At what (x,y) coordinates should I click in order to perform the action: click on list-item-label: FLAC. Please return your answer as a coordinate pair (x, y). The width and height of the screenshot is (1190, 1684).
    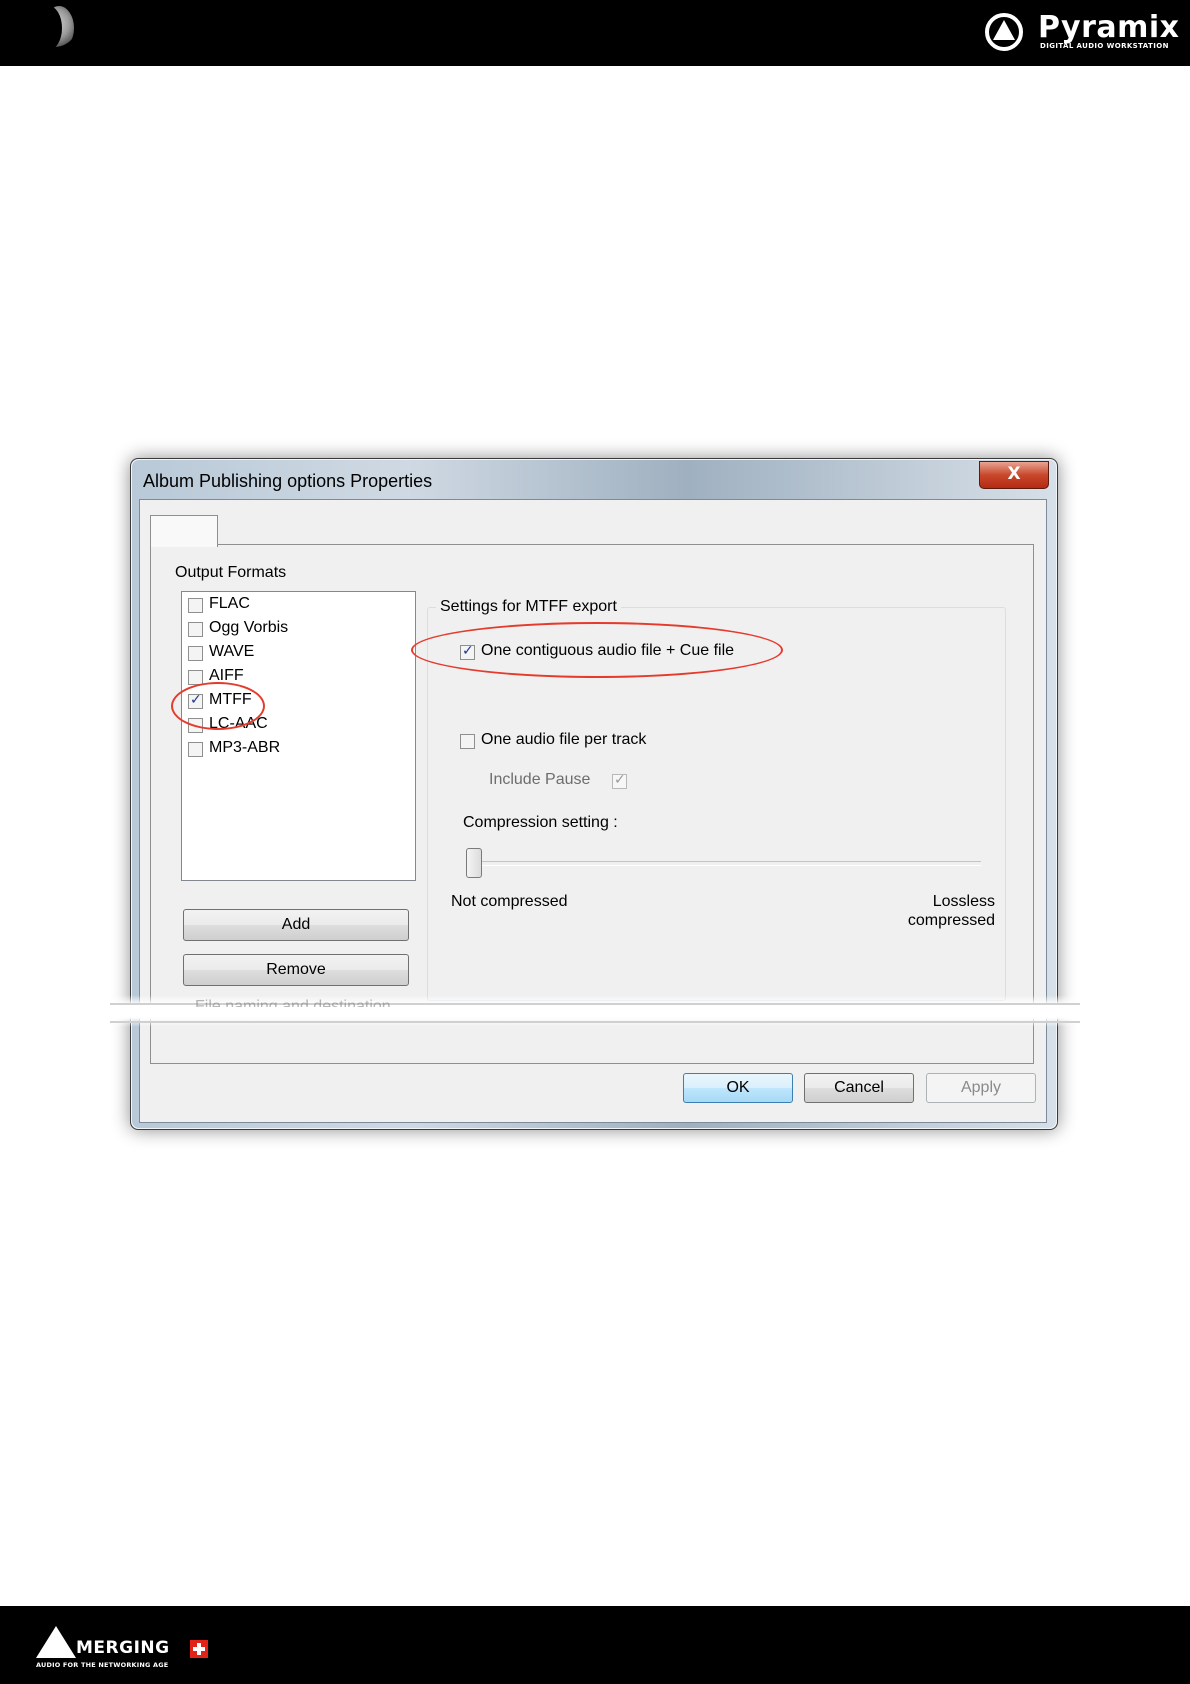
    Looking at the image, I should click on (229, 603).